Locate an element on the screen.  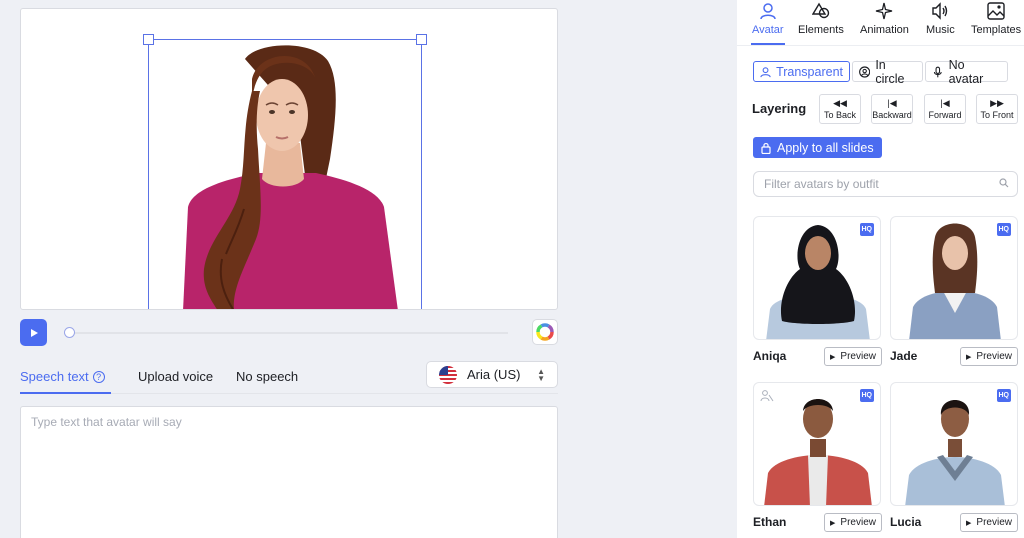
playback-bar is located at coordinates (289, 334).